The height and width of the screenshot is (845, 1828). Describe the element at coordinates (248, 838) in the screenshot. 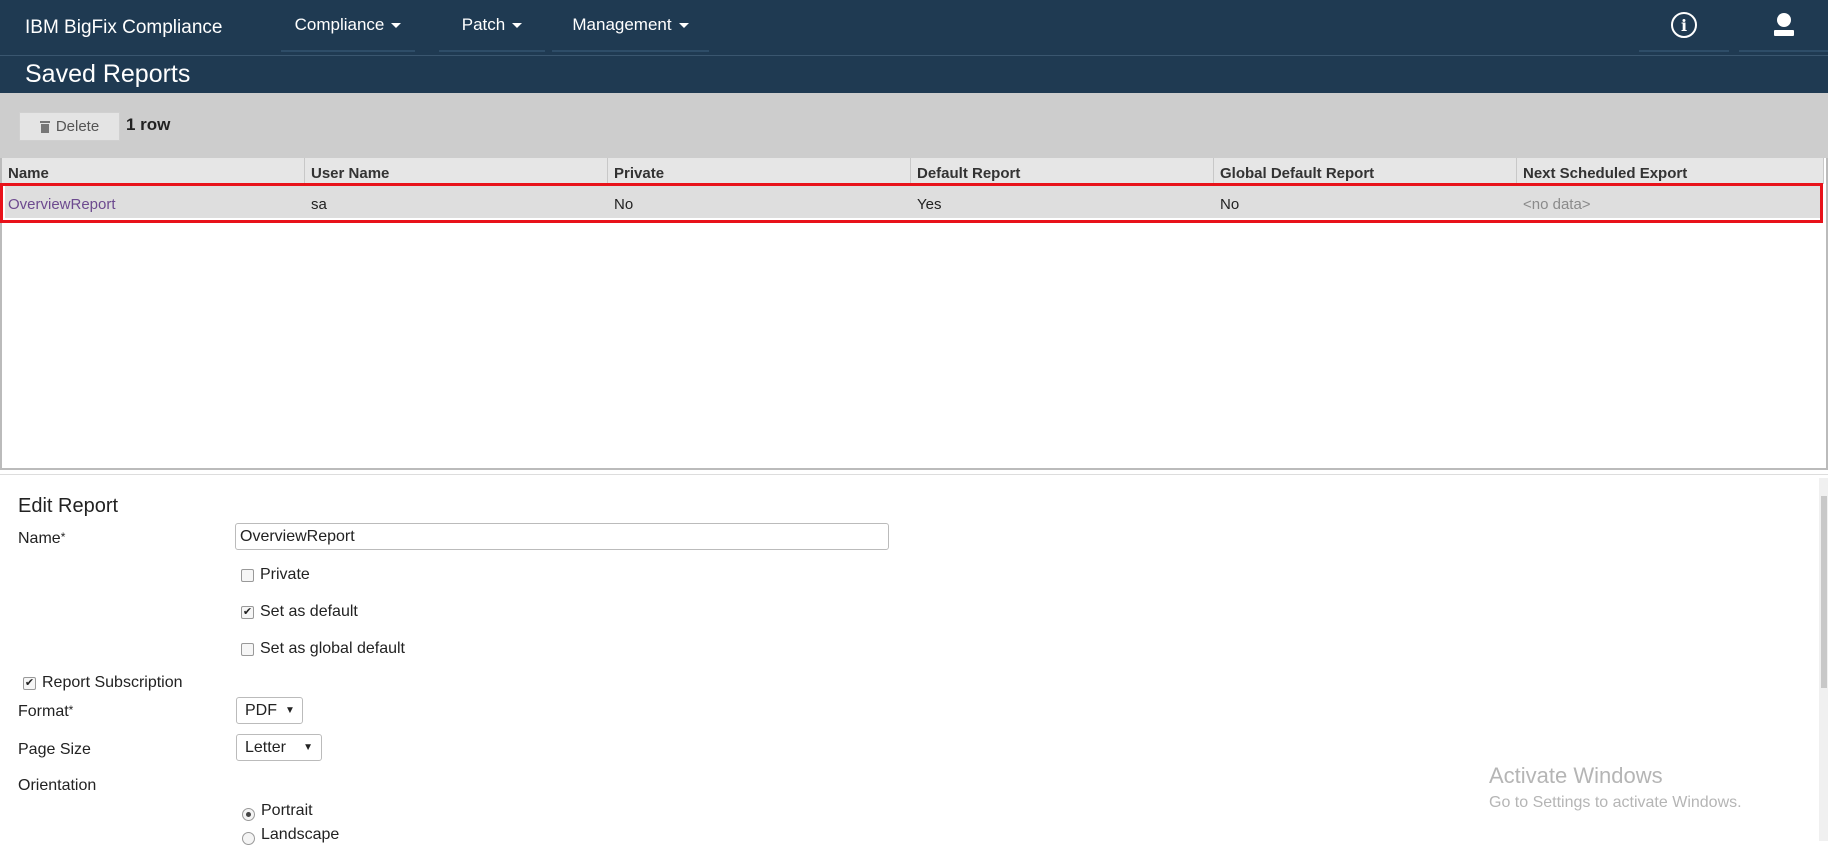

I see `orientation-landscape-radio` at that location.